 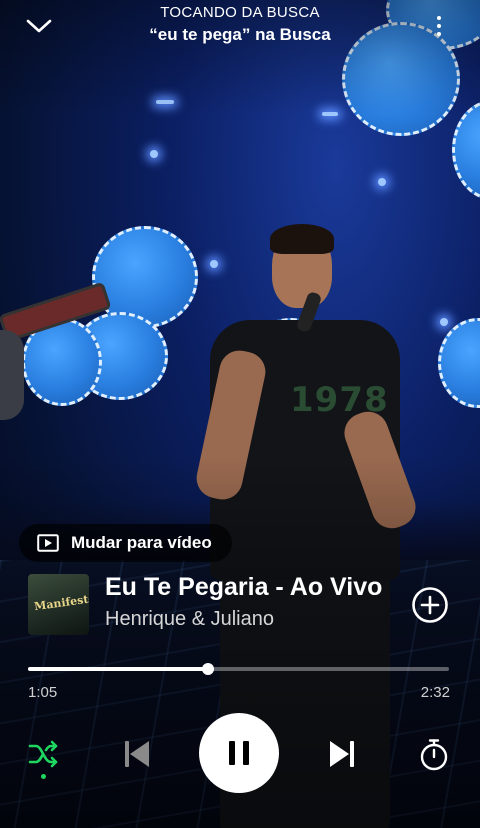 I want to click on pause-icon, so click(x=239, y=753).